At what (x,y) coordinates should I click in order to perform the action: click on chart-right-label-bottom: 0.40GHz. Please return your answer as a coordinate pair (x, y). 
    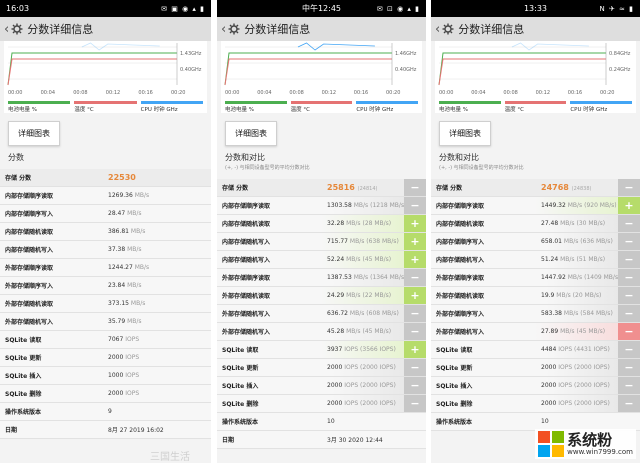
    Looking at the image, I should click on (406, 70).